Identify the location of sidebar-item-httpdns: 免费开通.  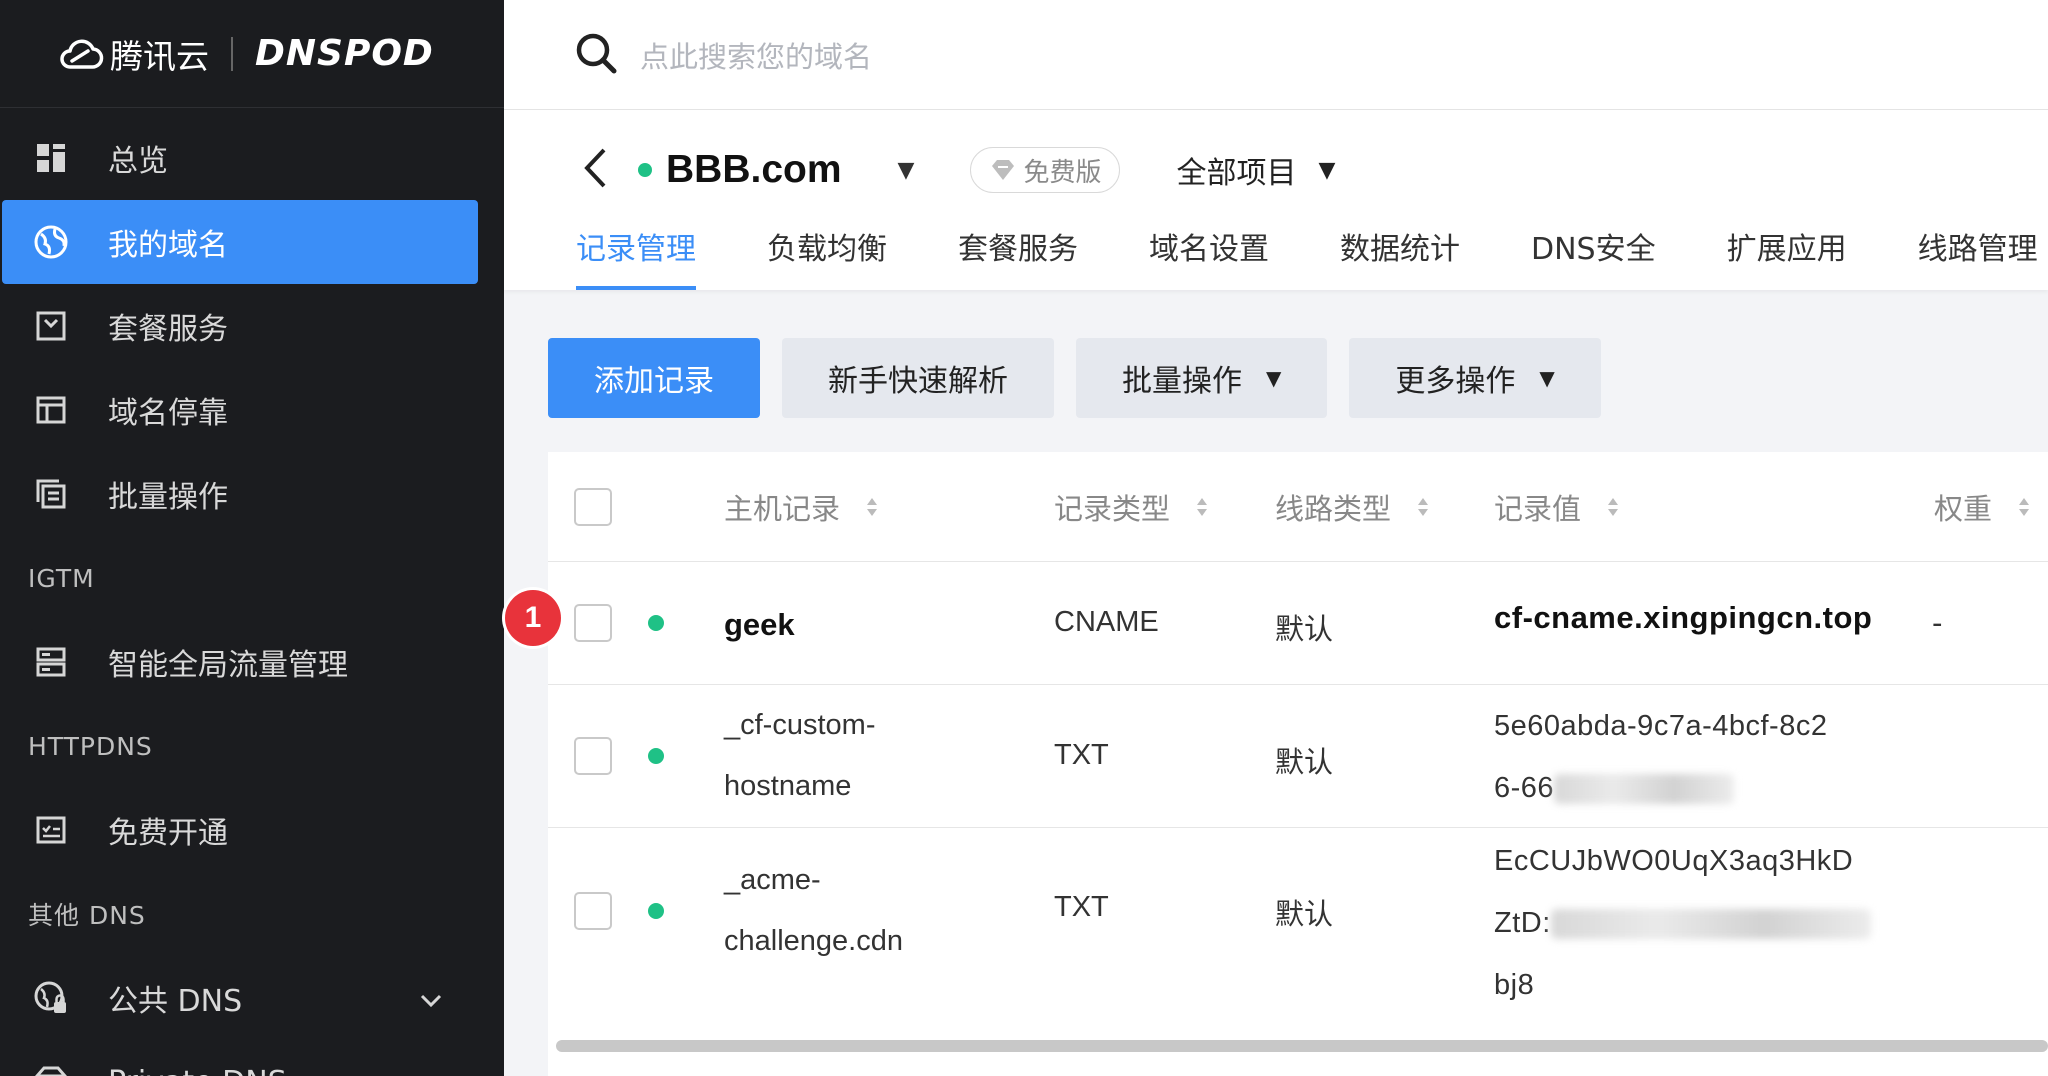
(252, 830).